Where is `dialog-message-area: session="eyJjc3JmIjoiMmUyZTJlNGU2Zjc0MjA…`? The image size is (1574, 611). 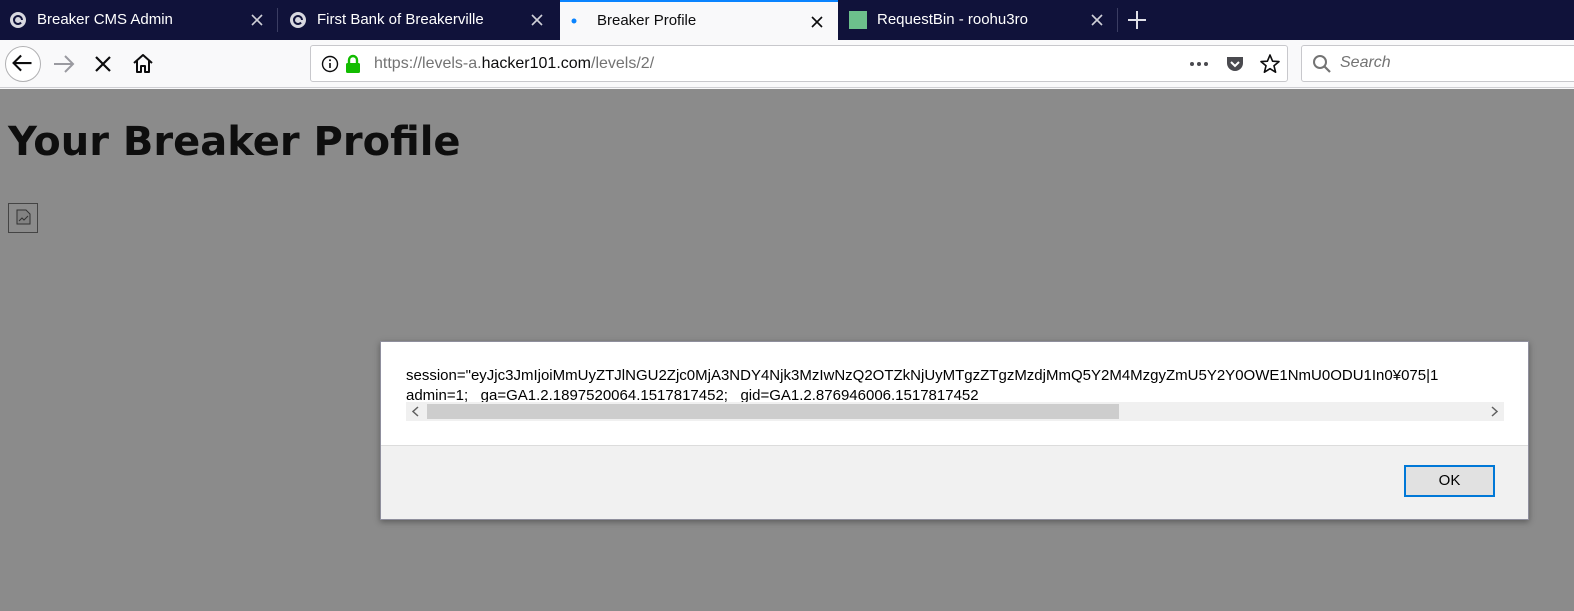 dialog-message-area: session="eyJjc3JmIjoiMmUyZTJlNGU2Zjc0MjA… is located at coordinates (954, 394).